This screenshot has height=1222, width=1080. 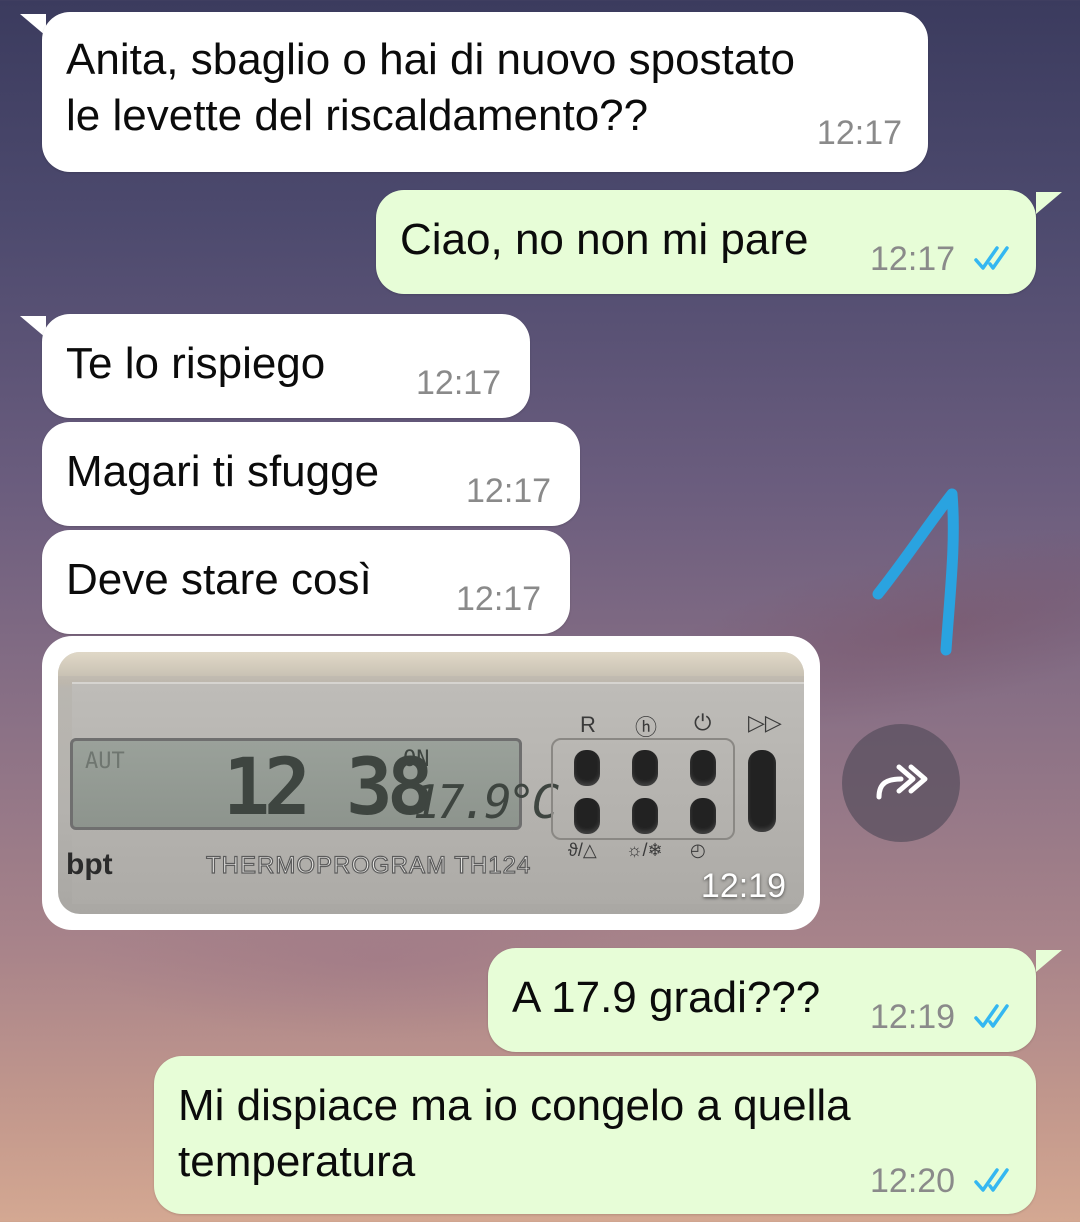 What do you see at coordinates (89, 864) in the screenshot?
I see `brand-logo: bpt` at bounding box center [89, 864].